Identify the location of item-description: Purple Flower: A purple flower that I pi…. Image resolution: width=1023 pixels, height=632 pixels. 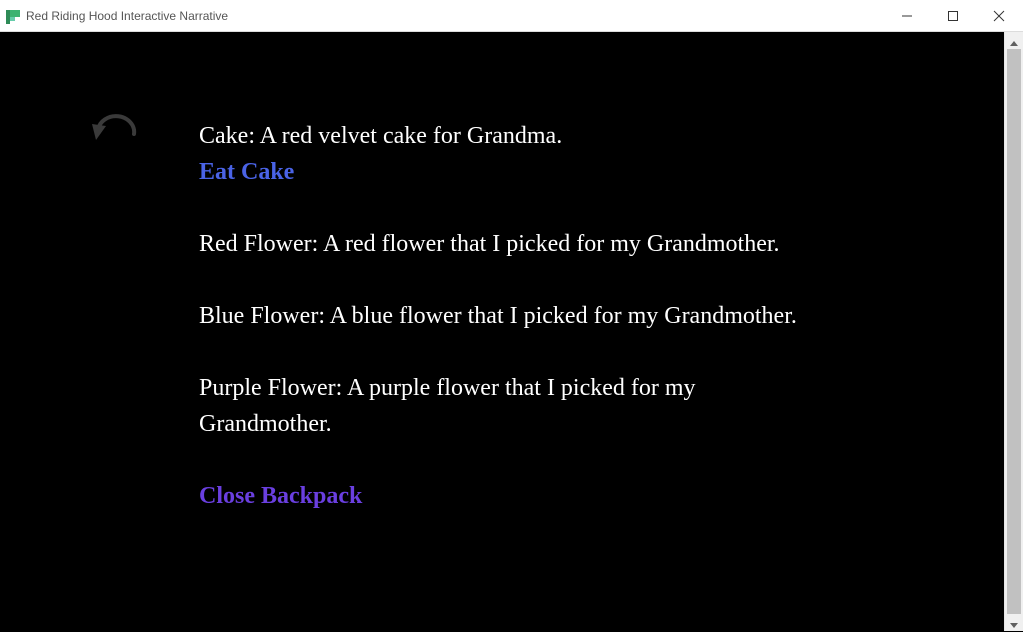
(447, 406).